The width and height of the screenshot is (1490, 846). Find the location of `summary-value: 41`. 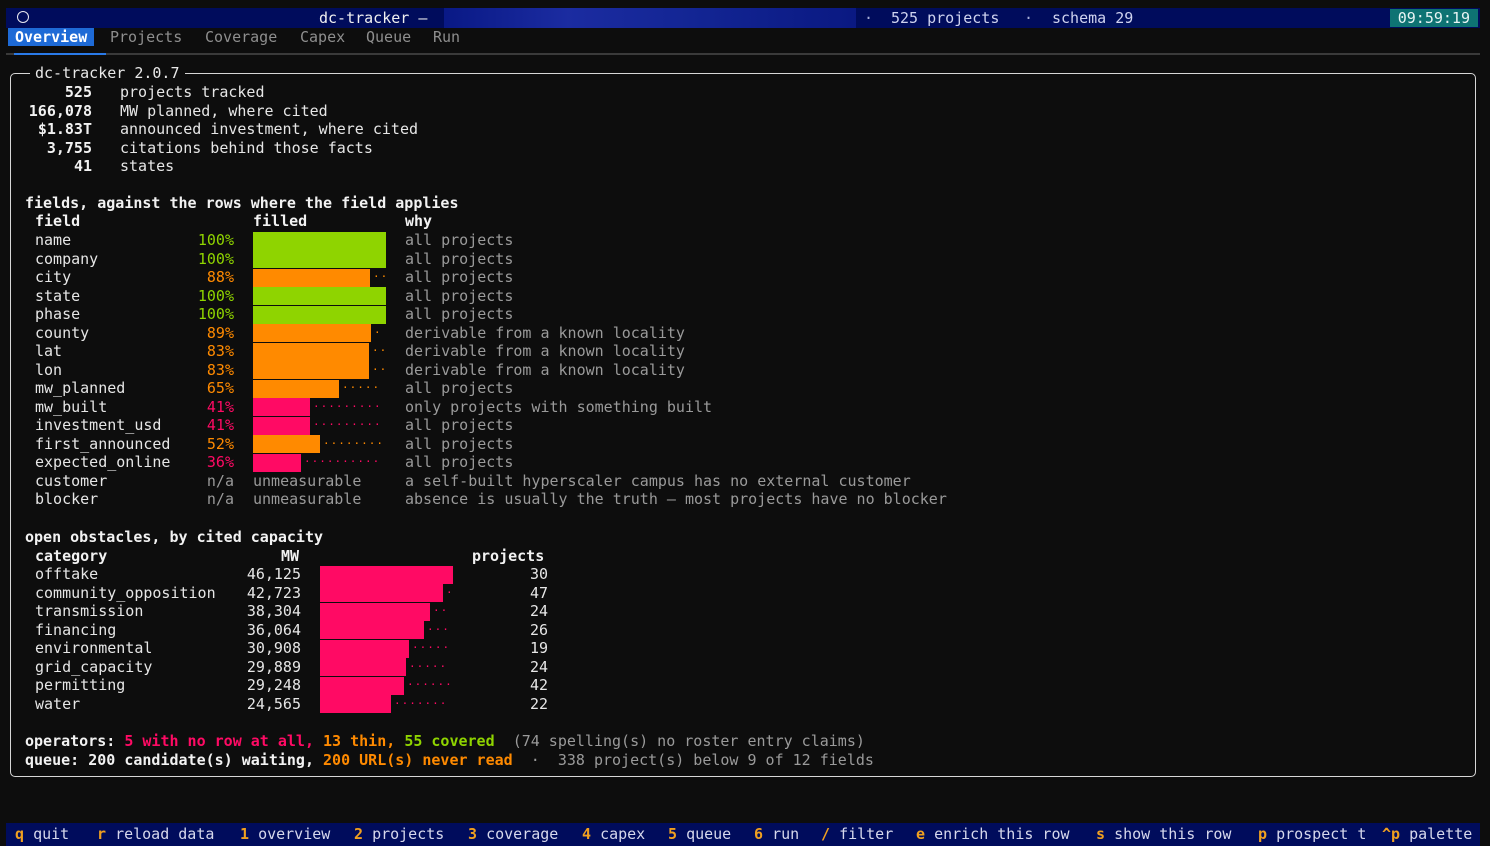

summary-value: 41 is located at coordinates (82, 166).